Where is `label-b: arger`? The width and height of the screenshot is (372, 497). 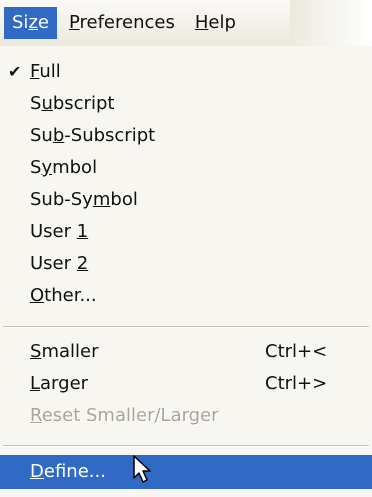 label-b: arger is located at coordinates (64, 383).